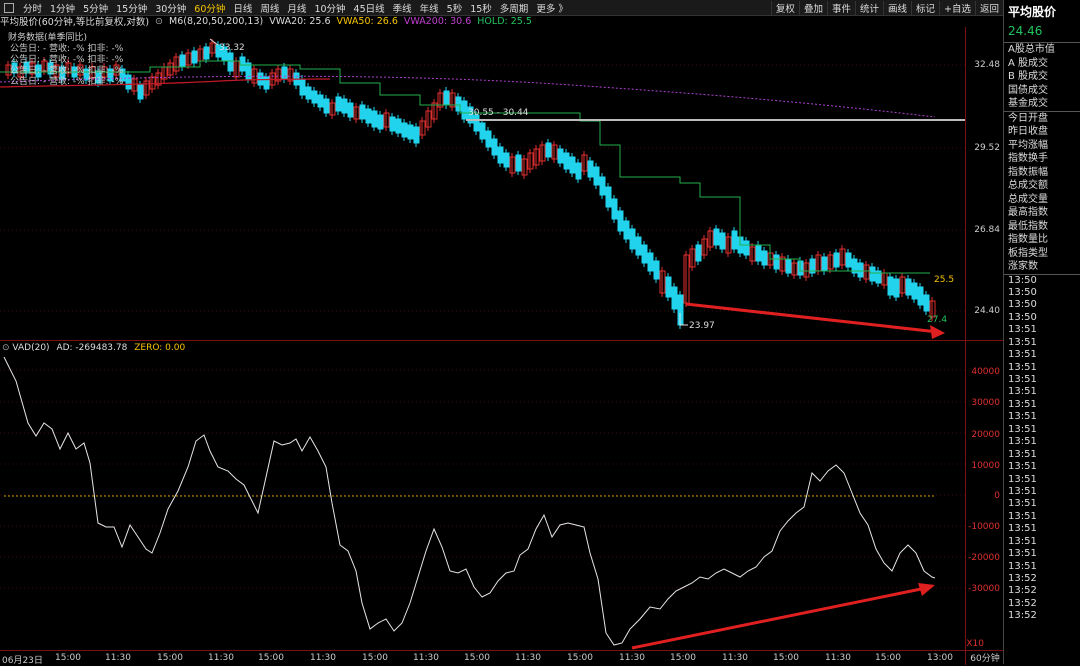 This screenshot has width=1080, height=666. What do you see at coordinates (1042, 146) in the screenshot?
I see `side-item: 平均涨幅` at bounding box center [1042, 146].